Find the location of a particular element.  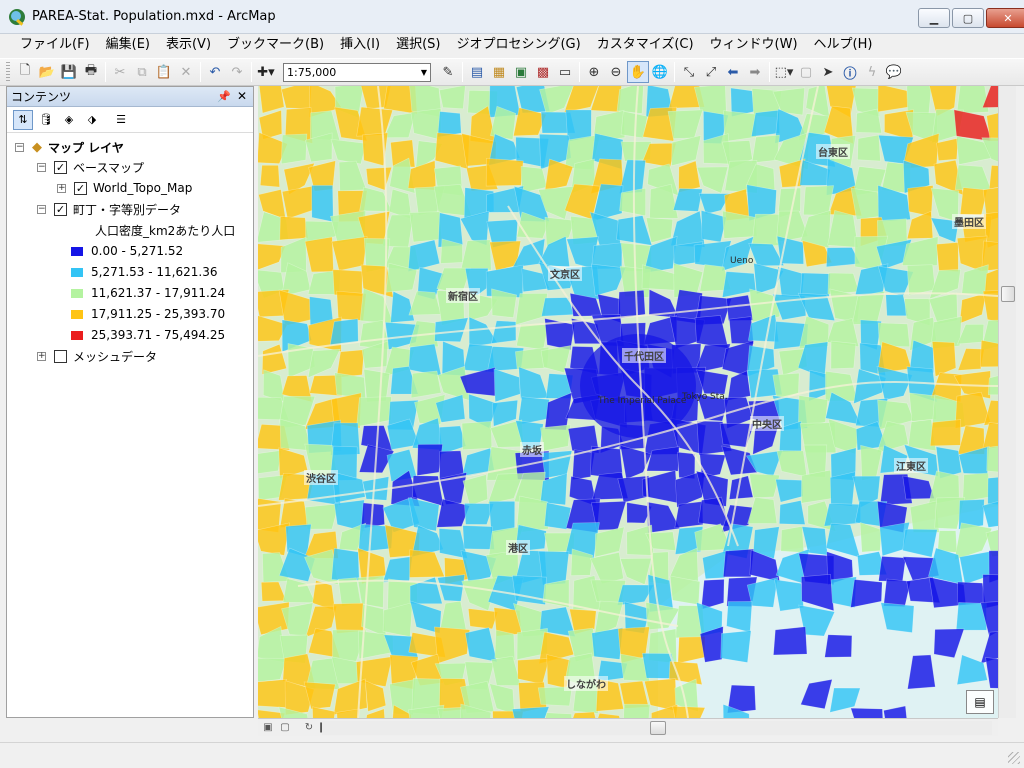

legend-class-row: 0.00 - 5,271.52 is located at coordinates (127, 251).